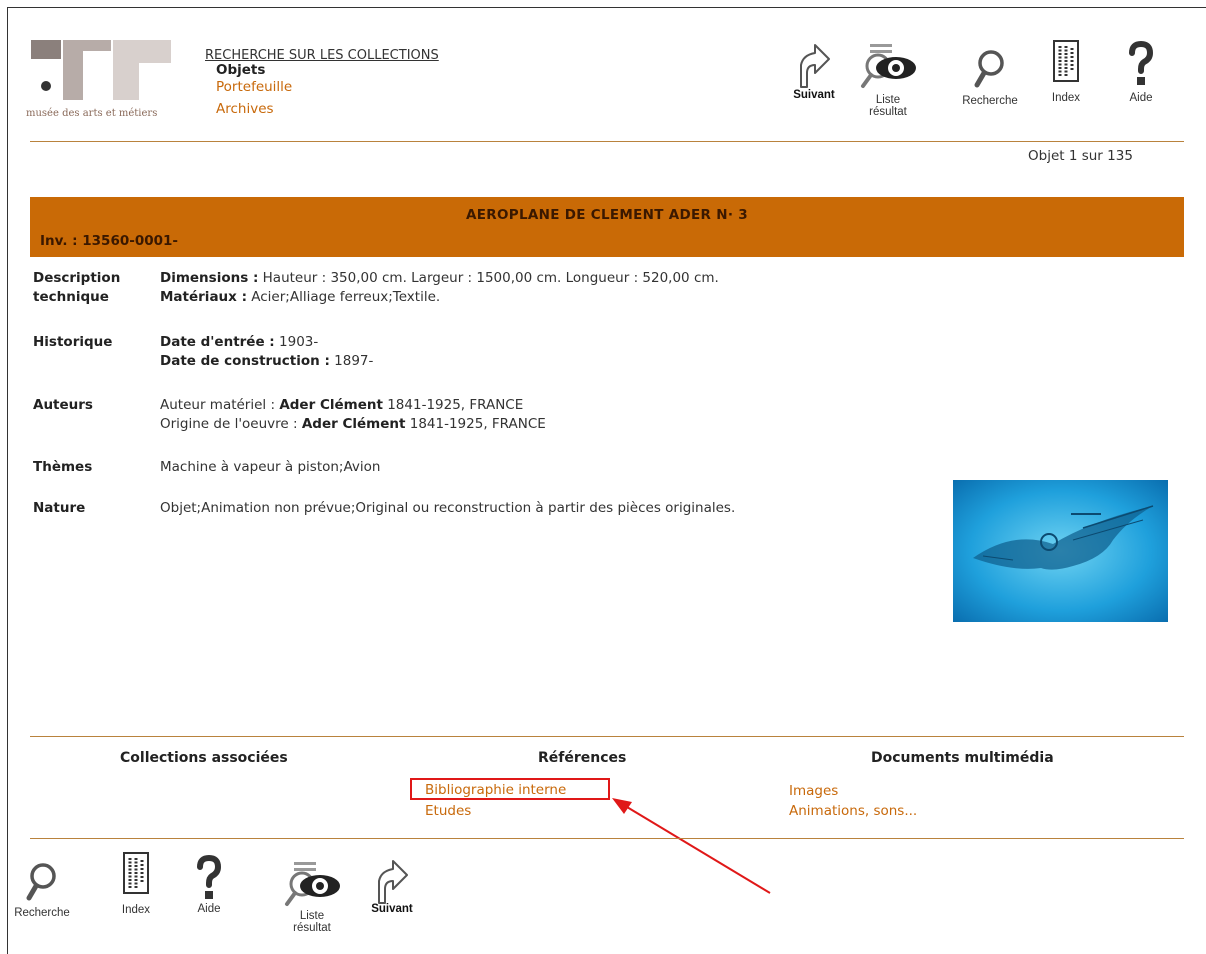  I want to click on nav-archives: Archives, so click(245, 109).